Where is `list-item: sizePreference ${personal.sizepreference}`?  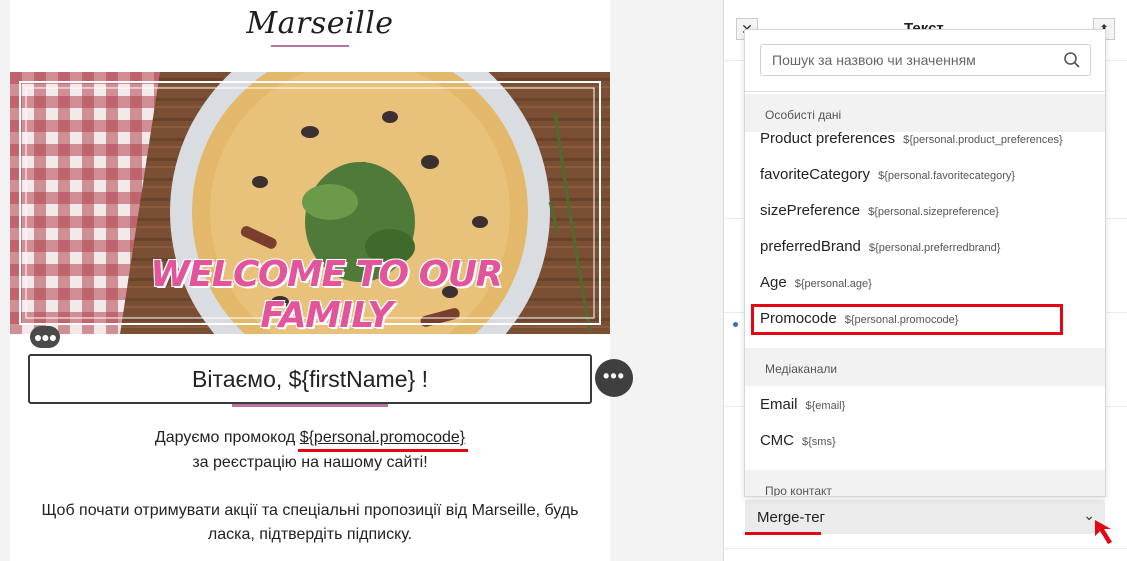
list-item: sizePreference ${personal.sizepreference} is located at coordinates (925, 211).